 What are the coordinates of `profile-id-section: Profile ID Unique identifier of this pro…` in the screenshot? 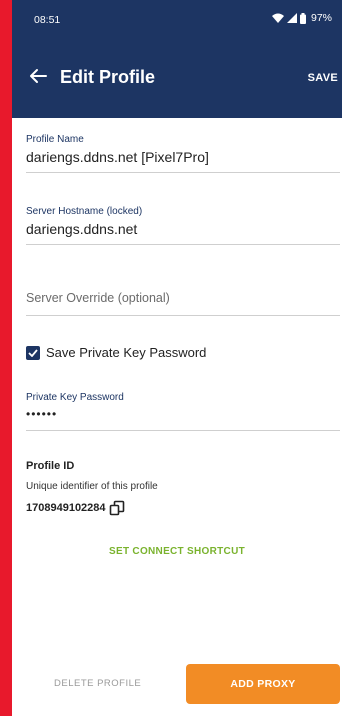 It's located at (92, 488).